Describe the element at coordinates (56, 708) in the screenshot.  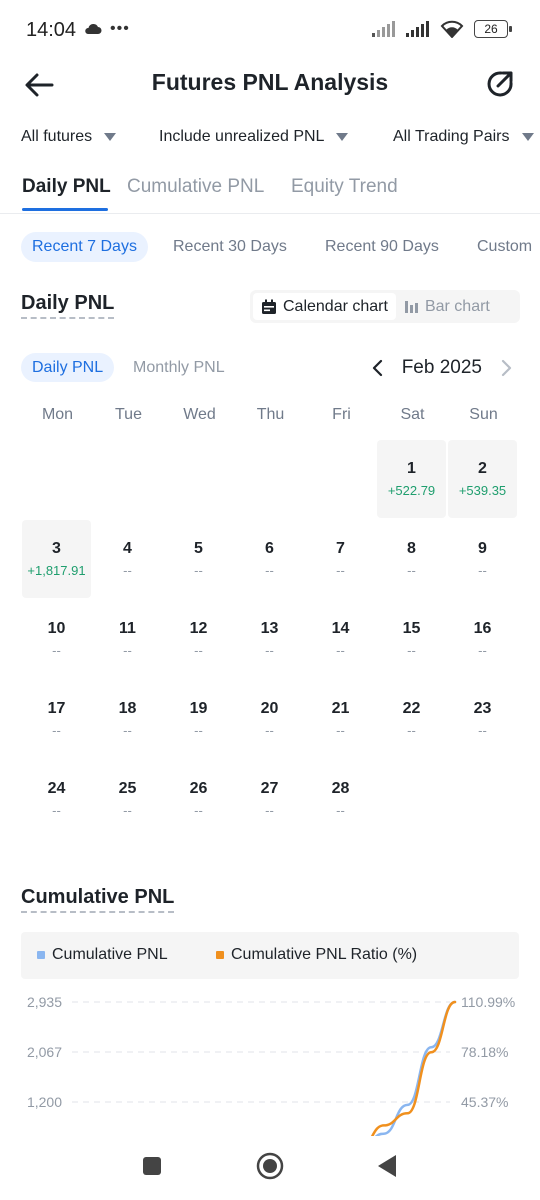
I see `day-number: 17` at that location.